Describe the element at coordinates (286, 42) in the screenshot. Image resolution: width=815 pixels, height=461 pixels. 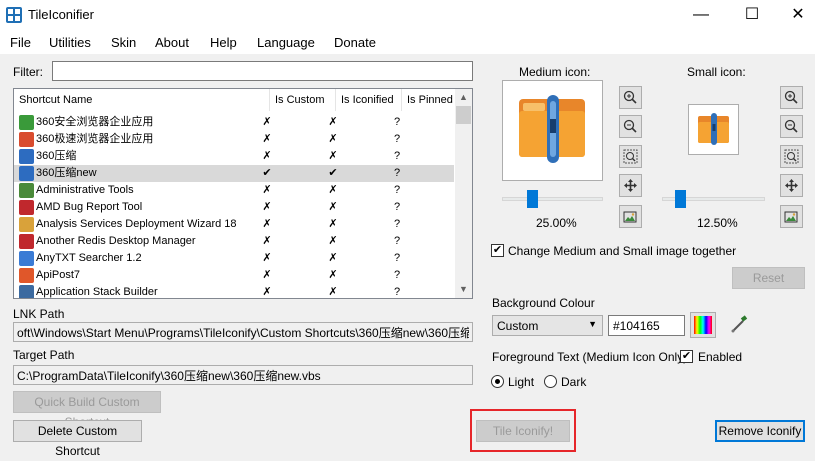
I see `menu-language: Language` at that location.